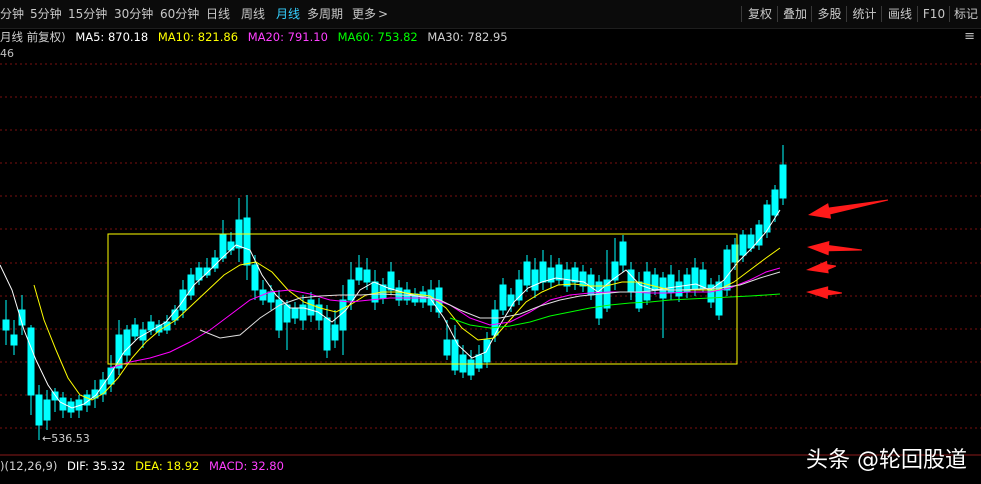 This screenshot has width=981, height=484. What do you see at coordinates (167, 466) in the screenshot?
I see `macd-dea: DEA: 18.92` at bounding box center [167, 466].